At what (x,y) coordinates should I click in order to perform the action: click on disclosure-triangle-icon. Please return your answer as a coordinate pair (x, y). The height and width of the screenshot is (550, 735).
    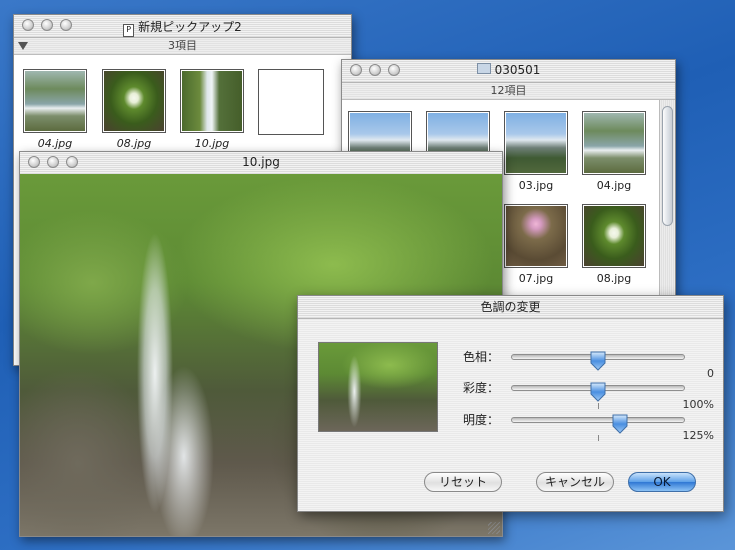
    Looking at the image, I should click on (23, 46).